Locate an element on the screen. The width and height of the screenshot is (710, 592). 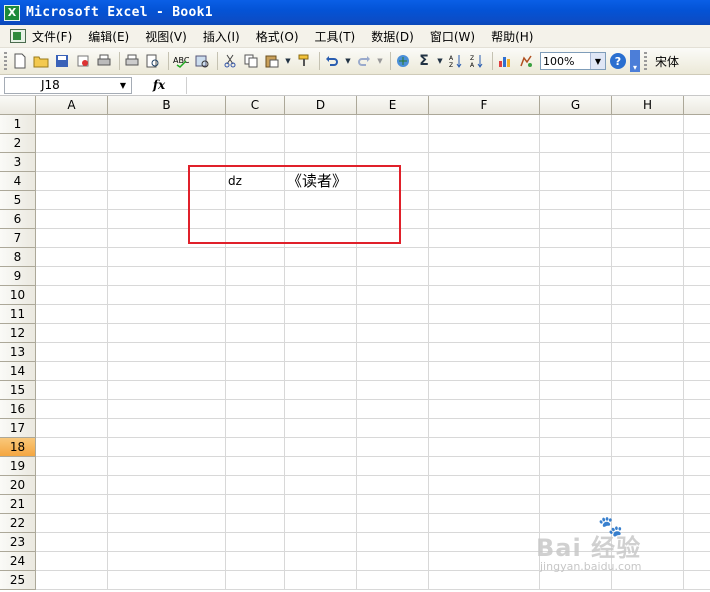
zoom-select: 100% ▼ is located at coordinates (573, 61).